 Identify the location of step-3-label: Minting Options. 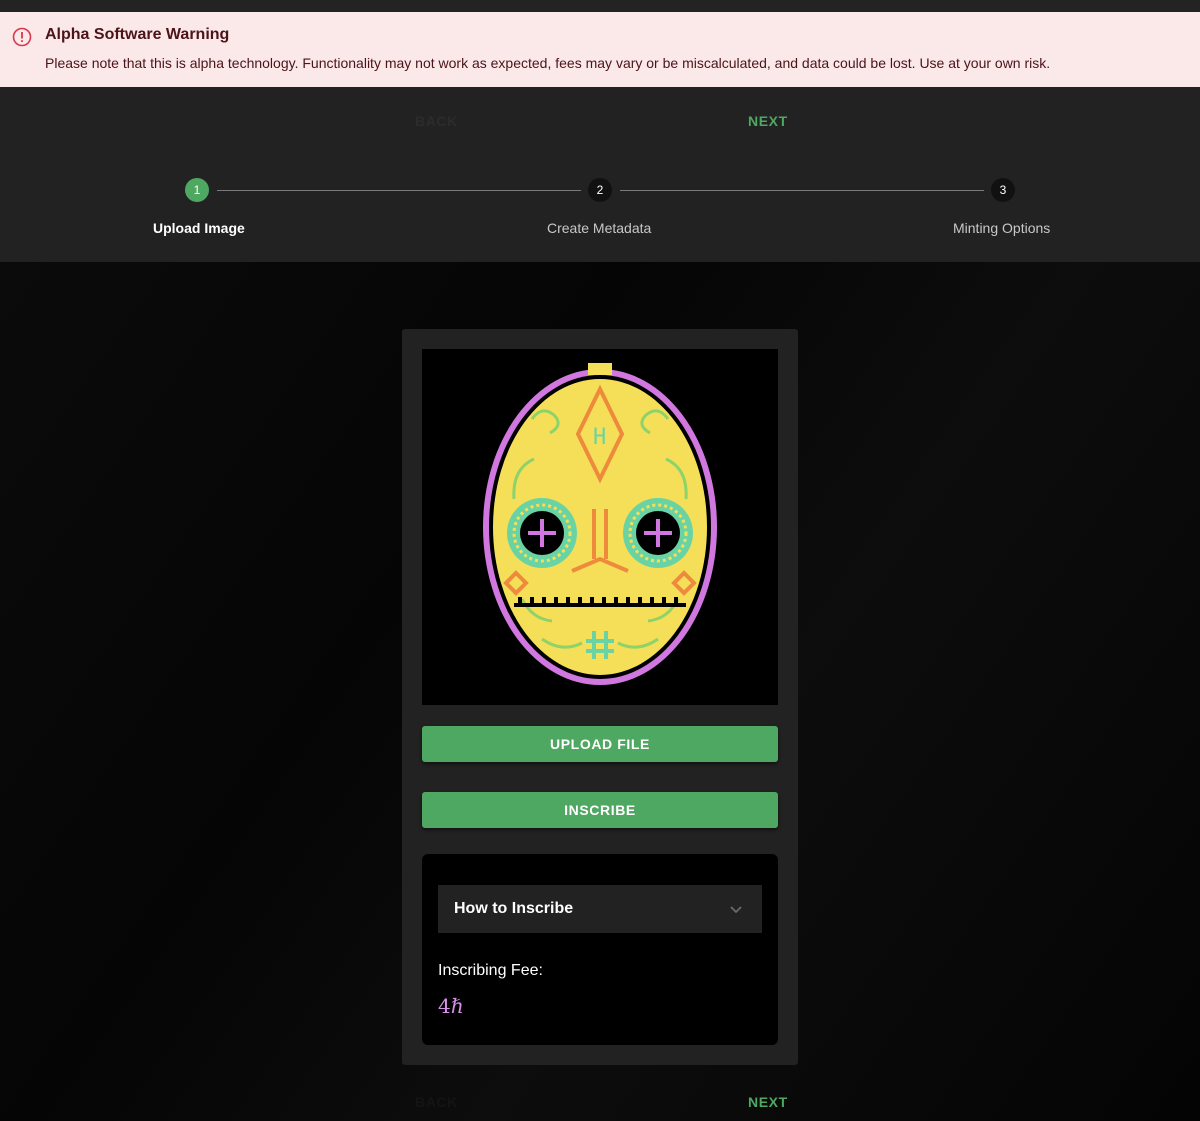
(1002, 228).